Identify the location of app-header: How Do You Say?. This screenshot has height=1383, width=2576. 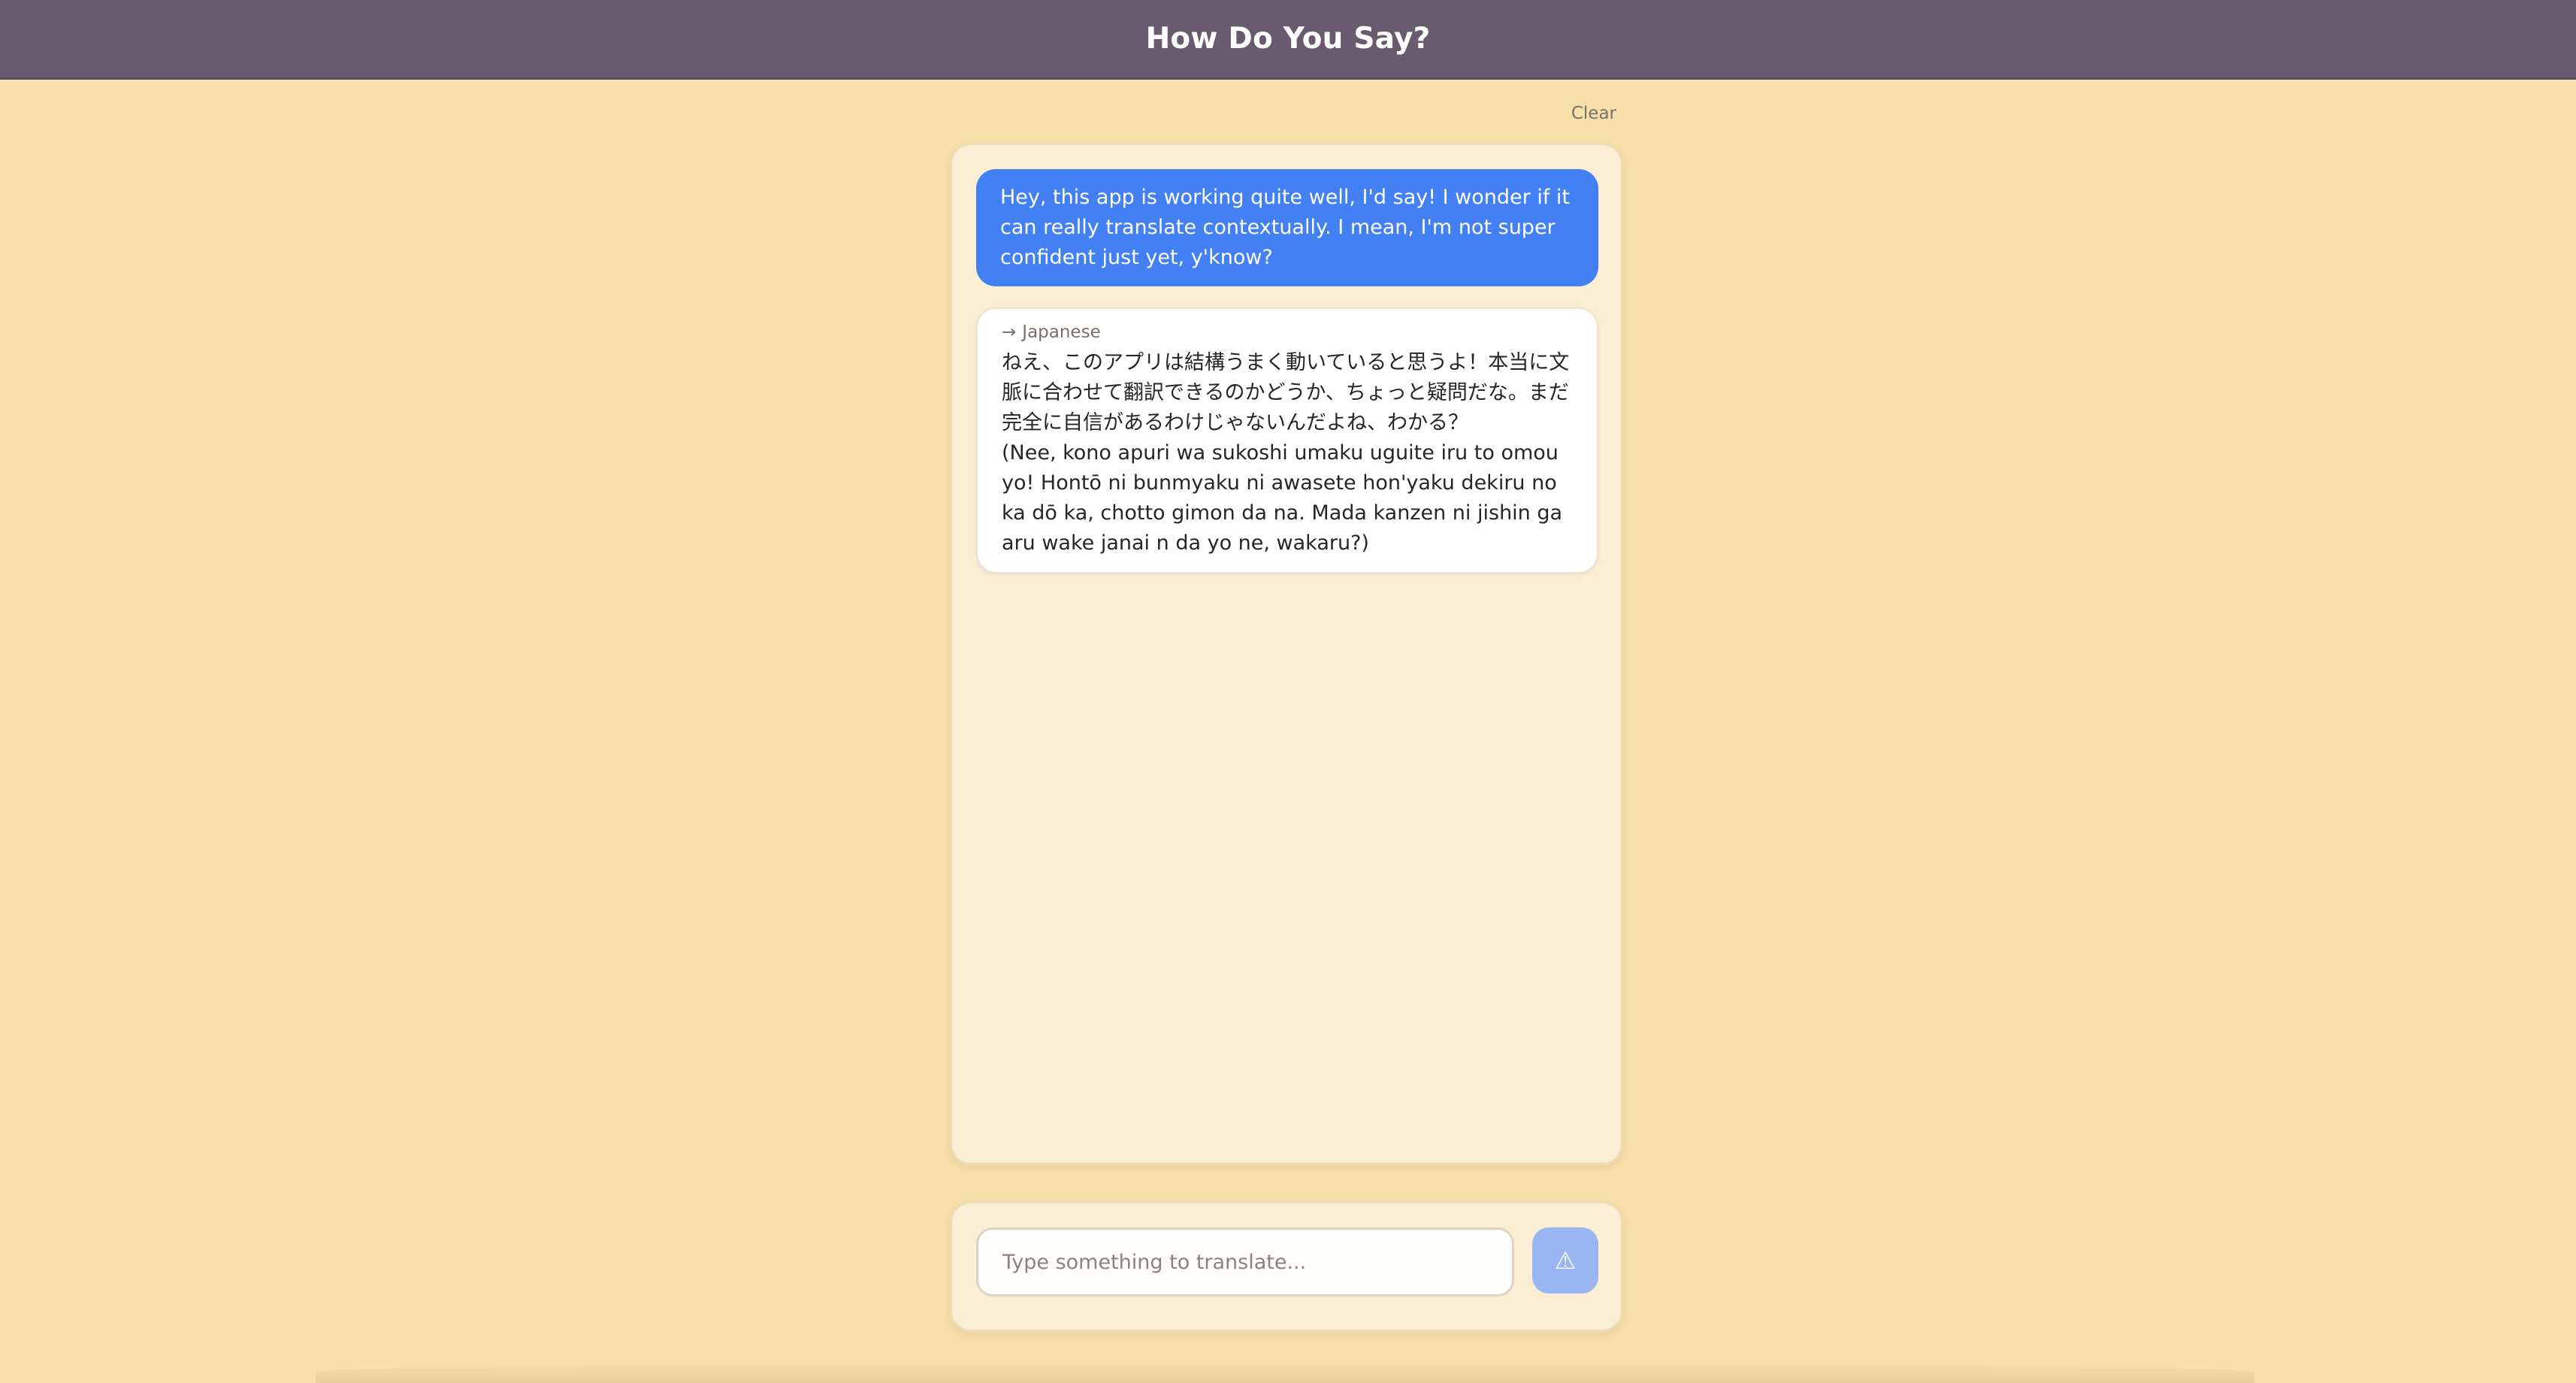
(1288, 40).